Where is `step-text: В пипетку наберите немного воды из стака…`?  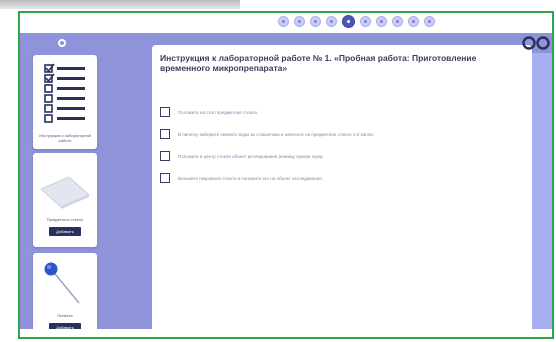 step-text: В пипетку наберите немного воды из стака… is located at coordinates (276, 134).